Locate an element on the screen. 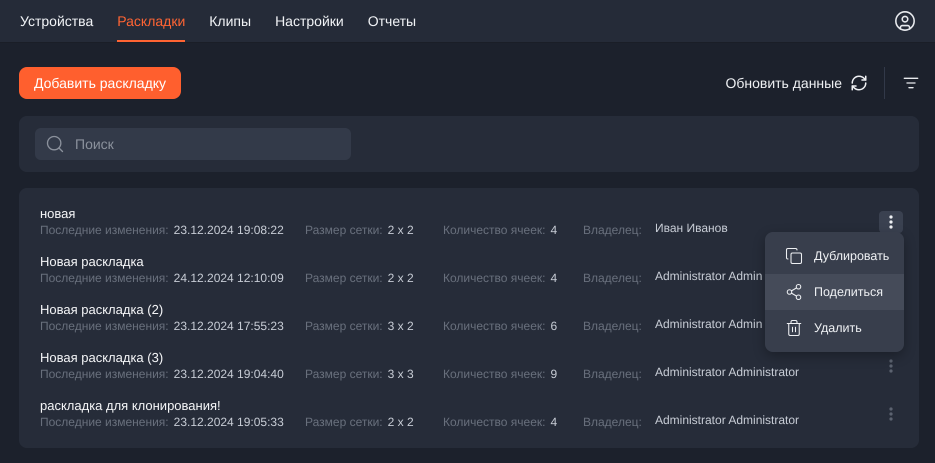 This screenshot has width=935, height=463. field-value: 3 x 3 is located at coordinates (401, 374).